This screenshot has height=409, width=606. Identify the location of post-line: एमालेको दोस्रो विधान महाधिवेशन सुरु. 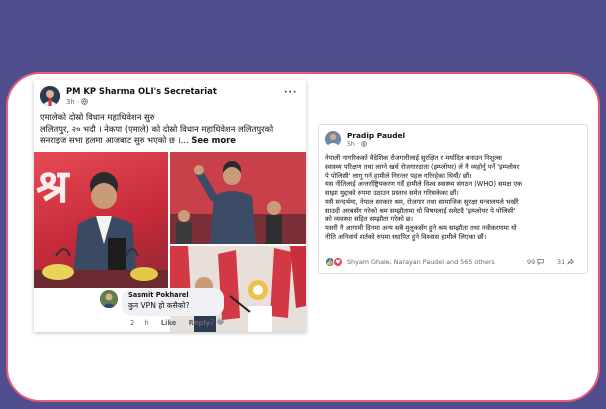
(97, 117).